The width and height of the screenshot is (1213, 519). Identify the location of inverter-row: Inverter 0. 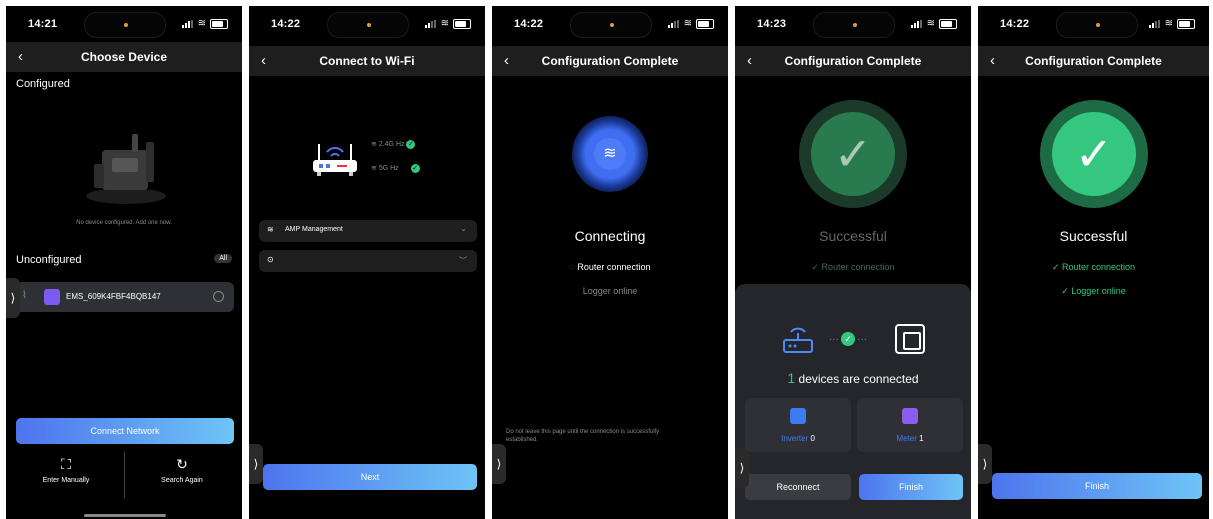
(798, 438).